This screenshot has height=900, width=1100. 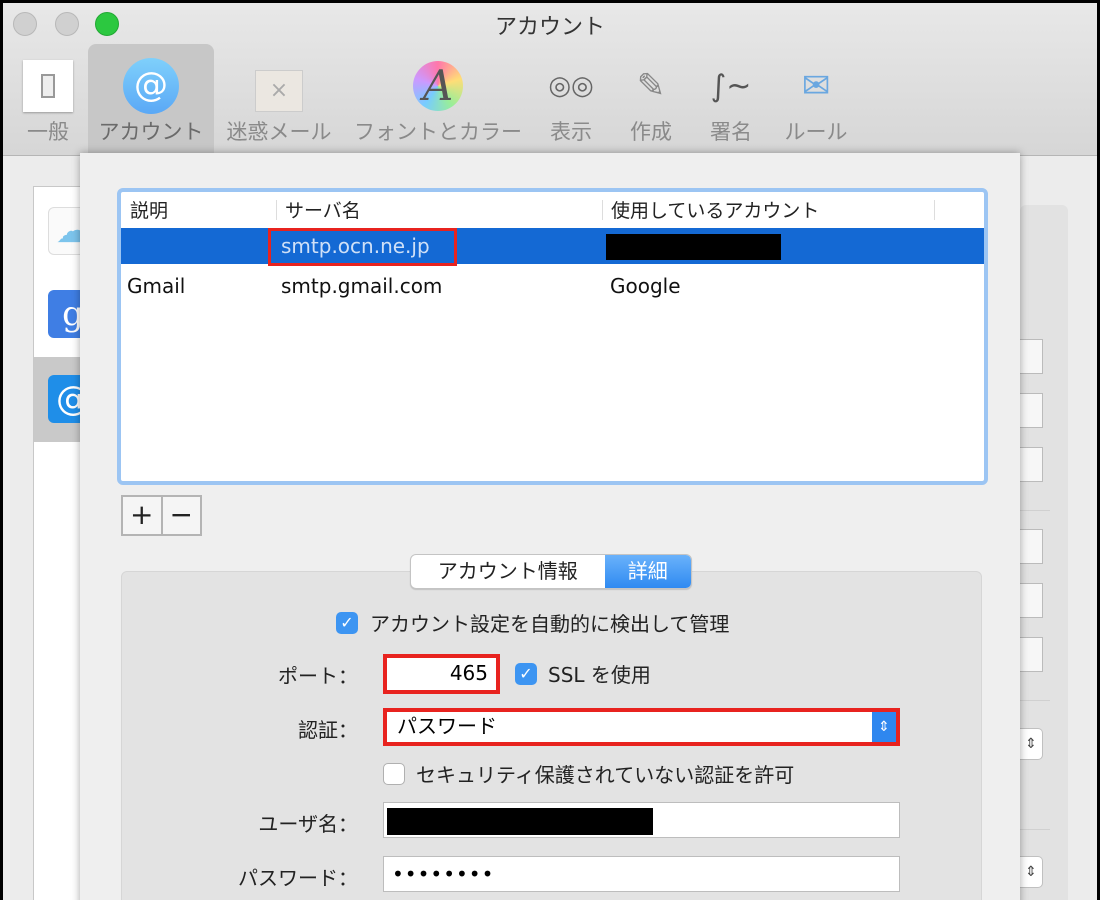 What do you see at coordinates (641, 874) in the screenshot?
I see `password-field: ••••••••` at bounding box center [641, 874].